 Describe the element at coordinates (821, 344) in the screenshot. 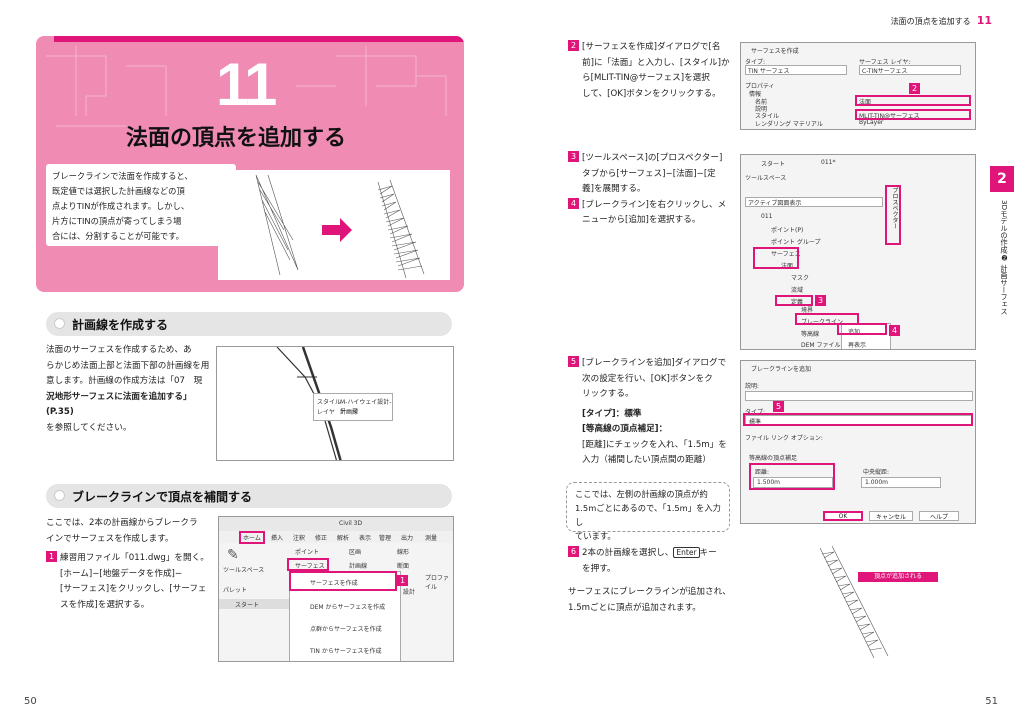

I see `tree-item-dem: DEM ファイル` at that location.